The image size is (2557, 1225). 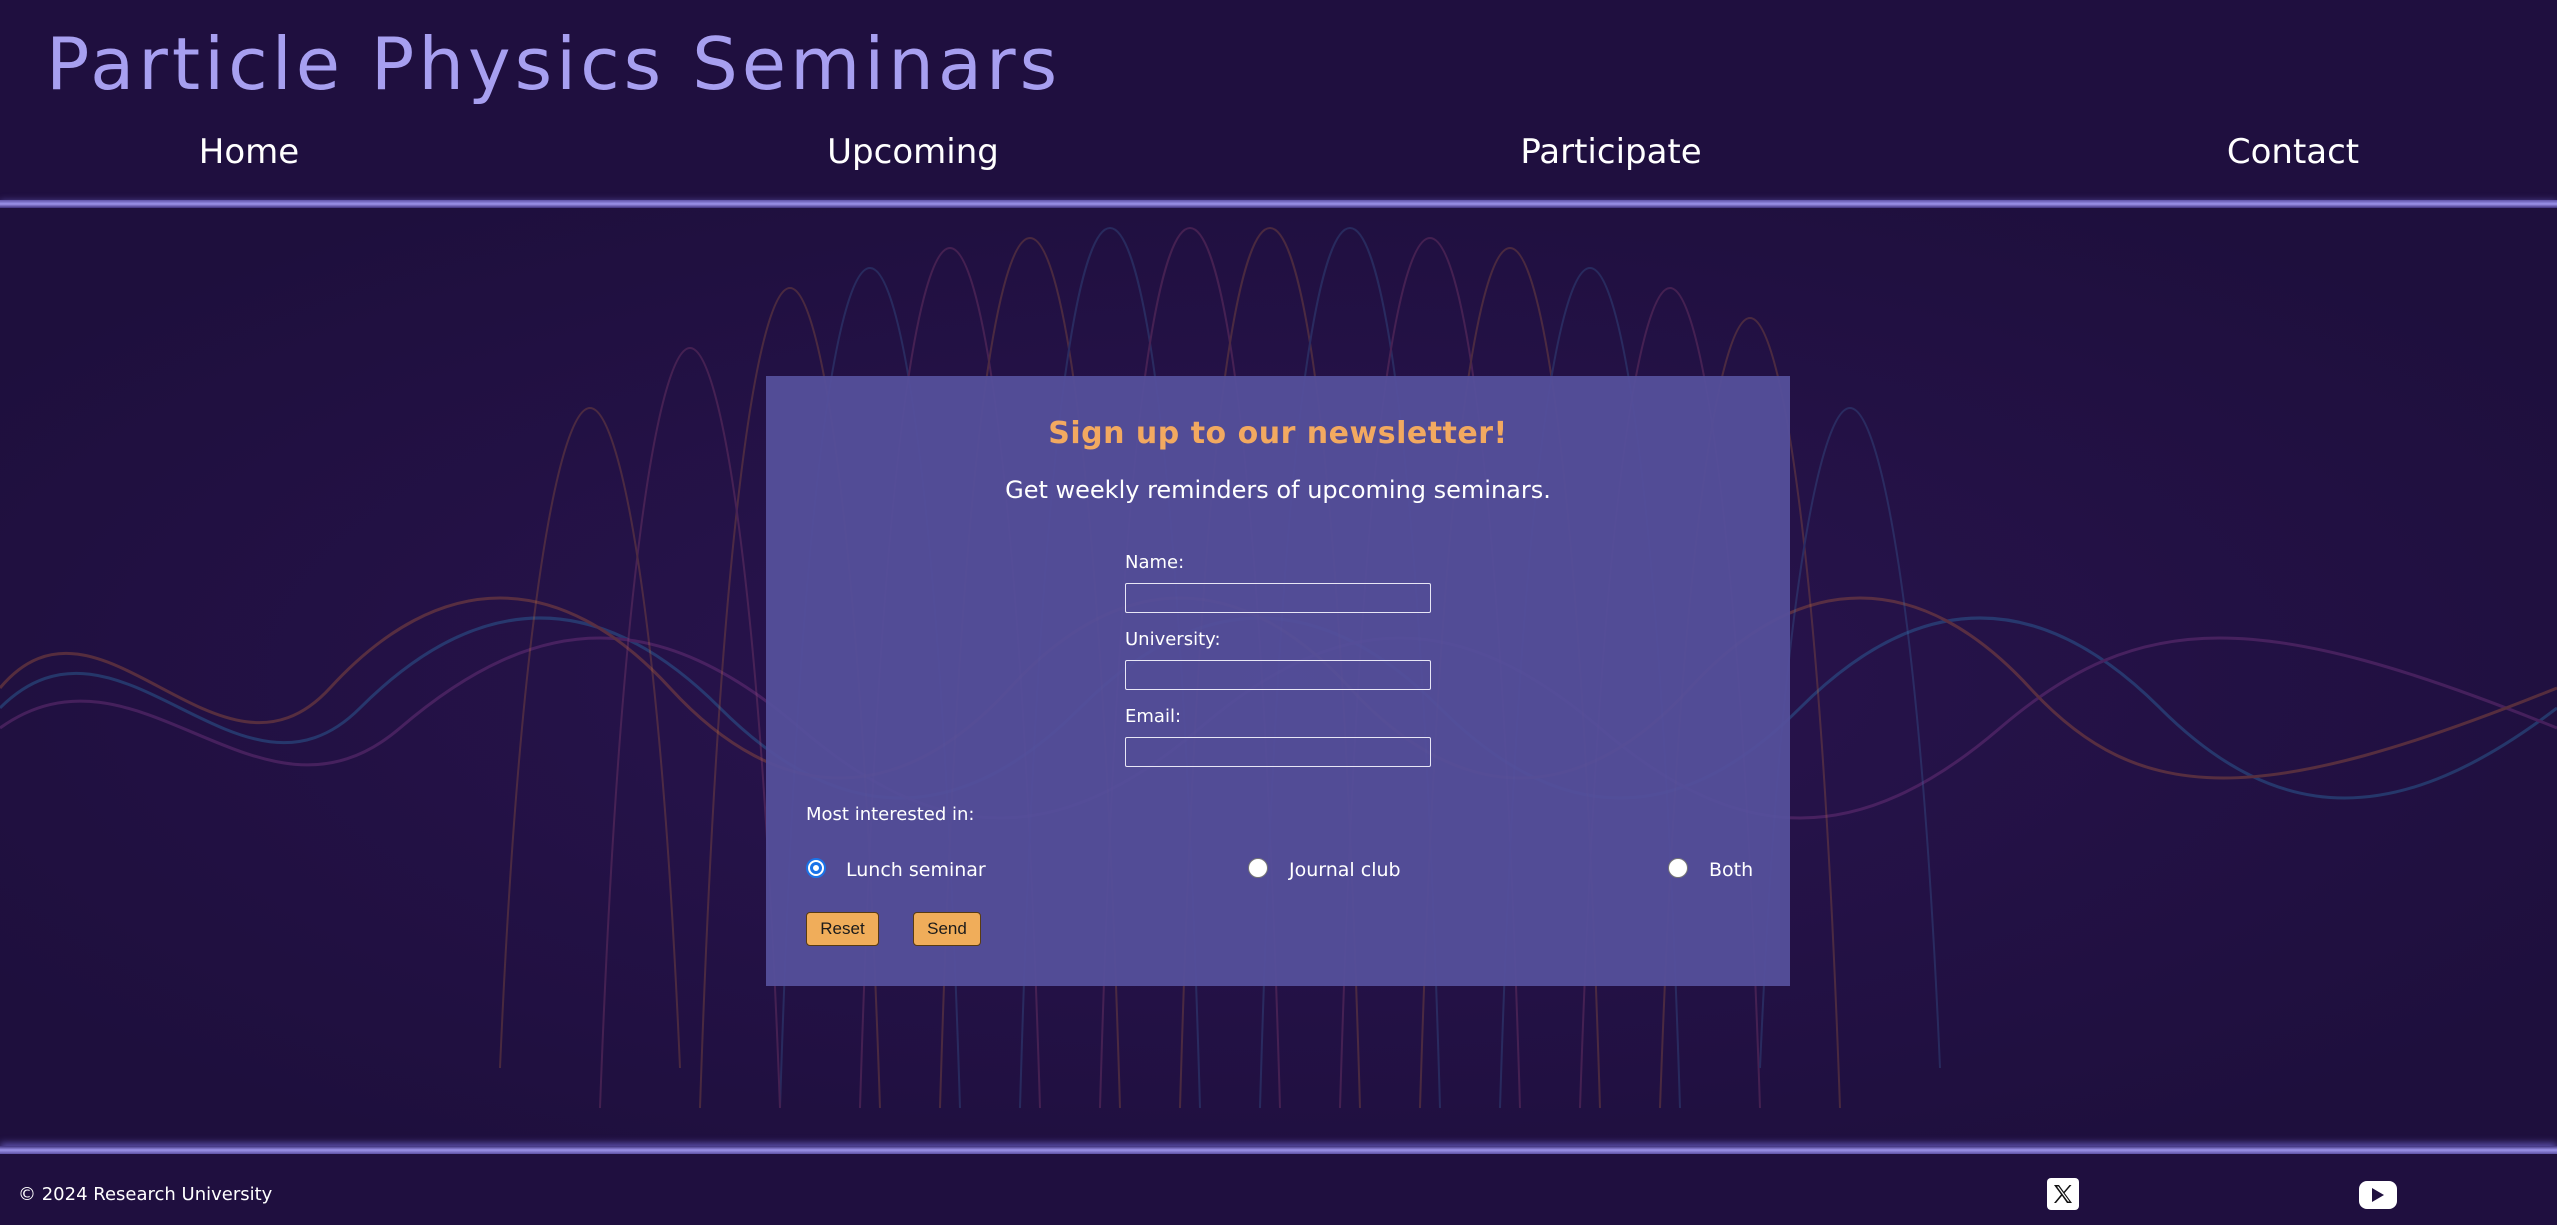 I want to click on email-input, so click(x=1278, y=752).